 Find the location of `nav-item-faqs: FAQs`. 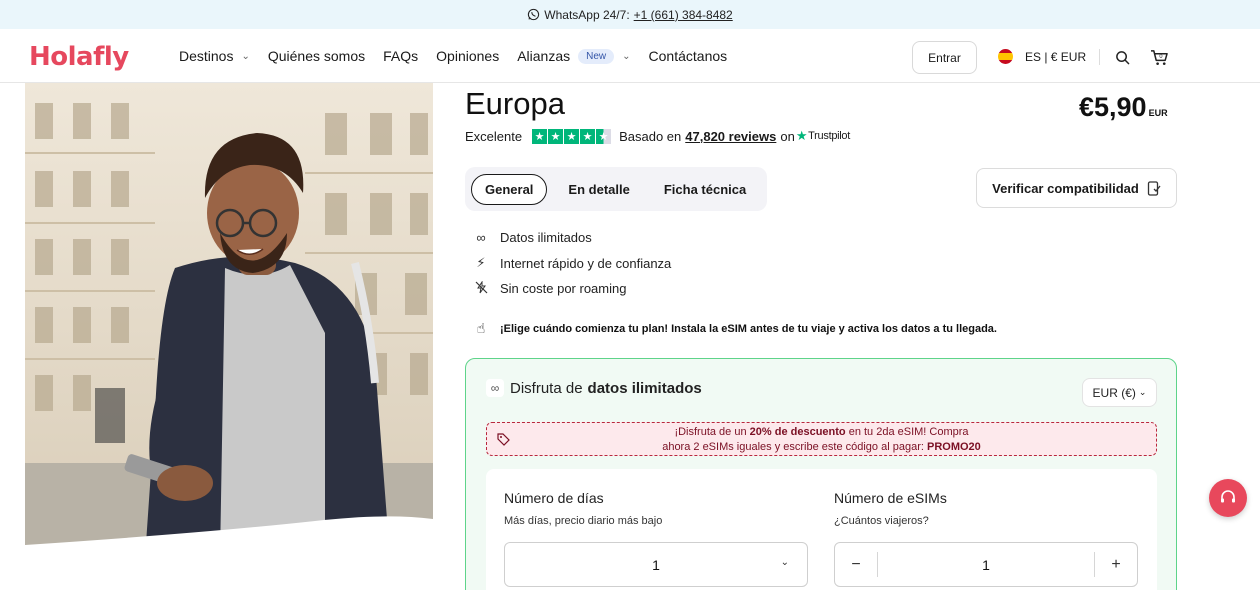

nav-item-faqs: FAQs is located at coordinates (400, 56).